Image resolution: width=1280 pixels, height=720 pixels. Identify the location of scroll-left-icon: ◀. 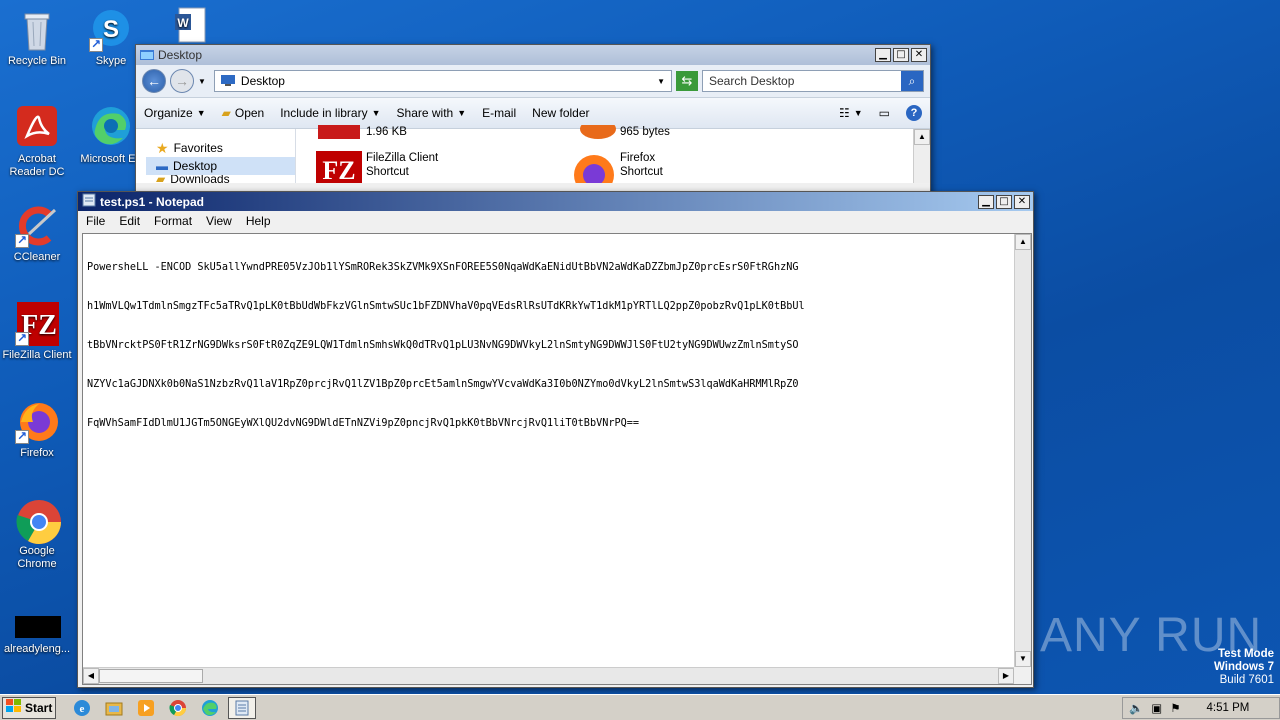
(91, 676).